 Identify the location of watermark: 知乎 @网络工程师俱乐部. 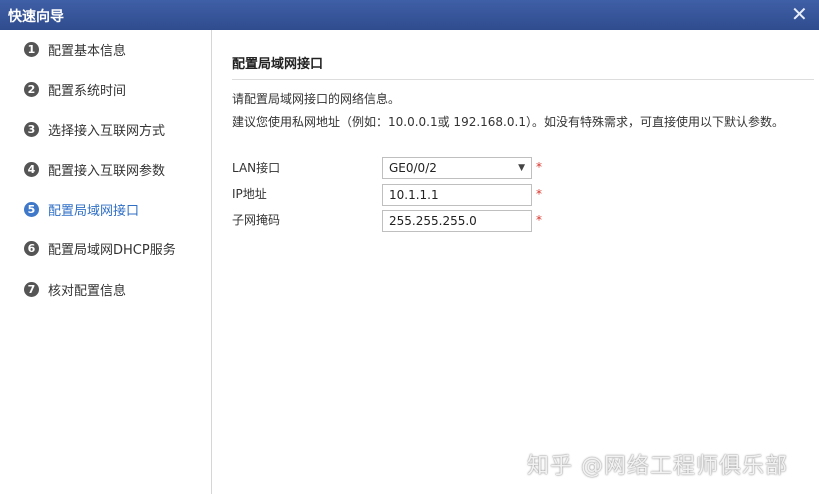
(657, 466).